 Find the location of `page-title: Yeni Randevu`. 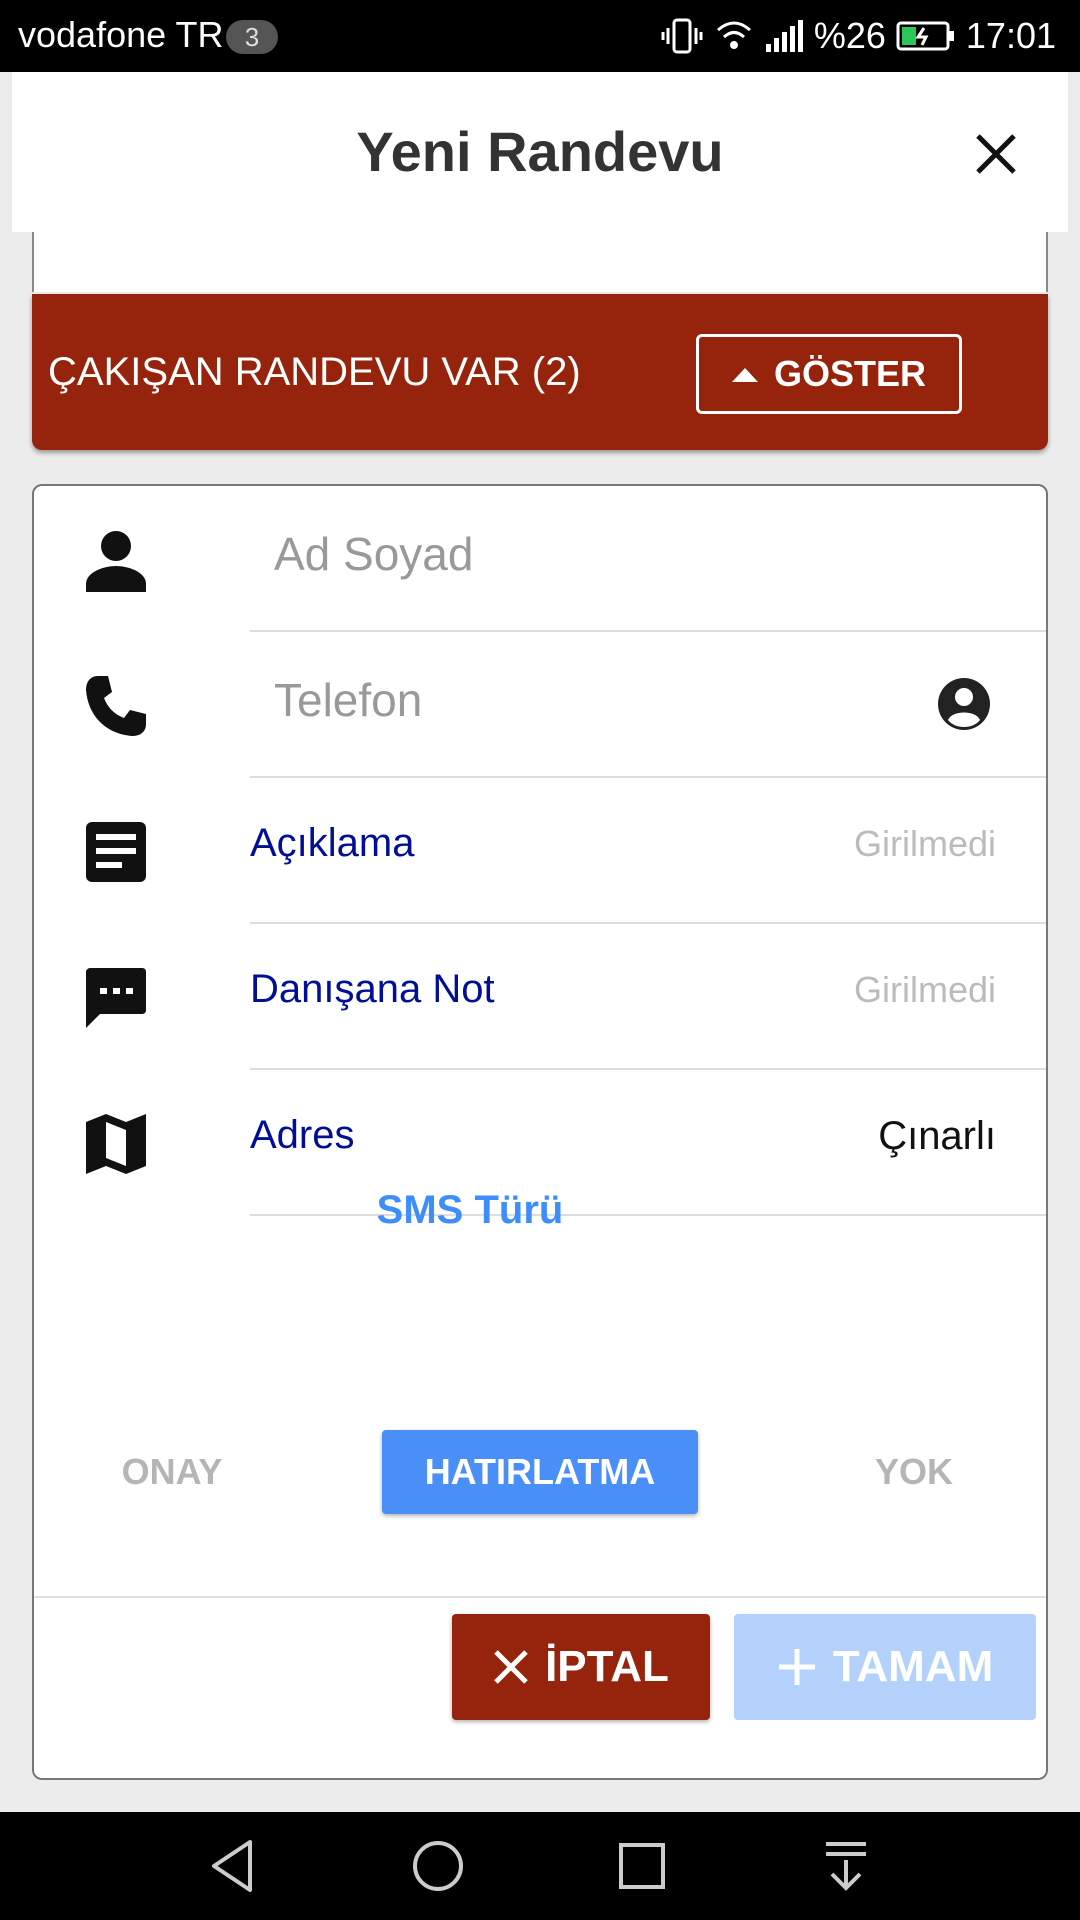

page-title: Yeni Randevu is located at coordinates (540, 151).